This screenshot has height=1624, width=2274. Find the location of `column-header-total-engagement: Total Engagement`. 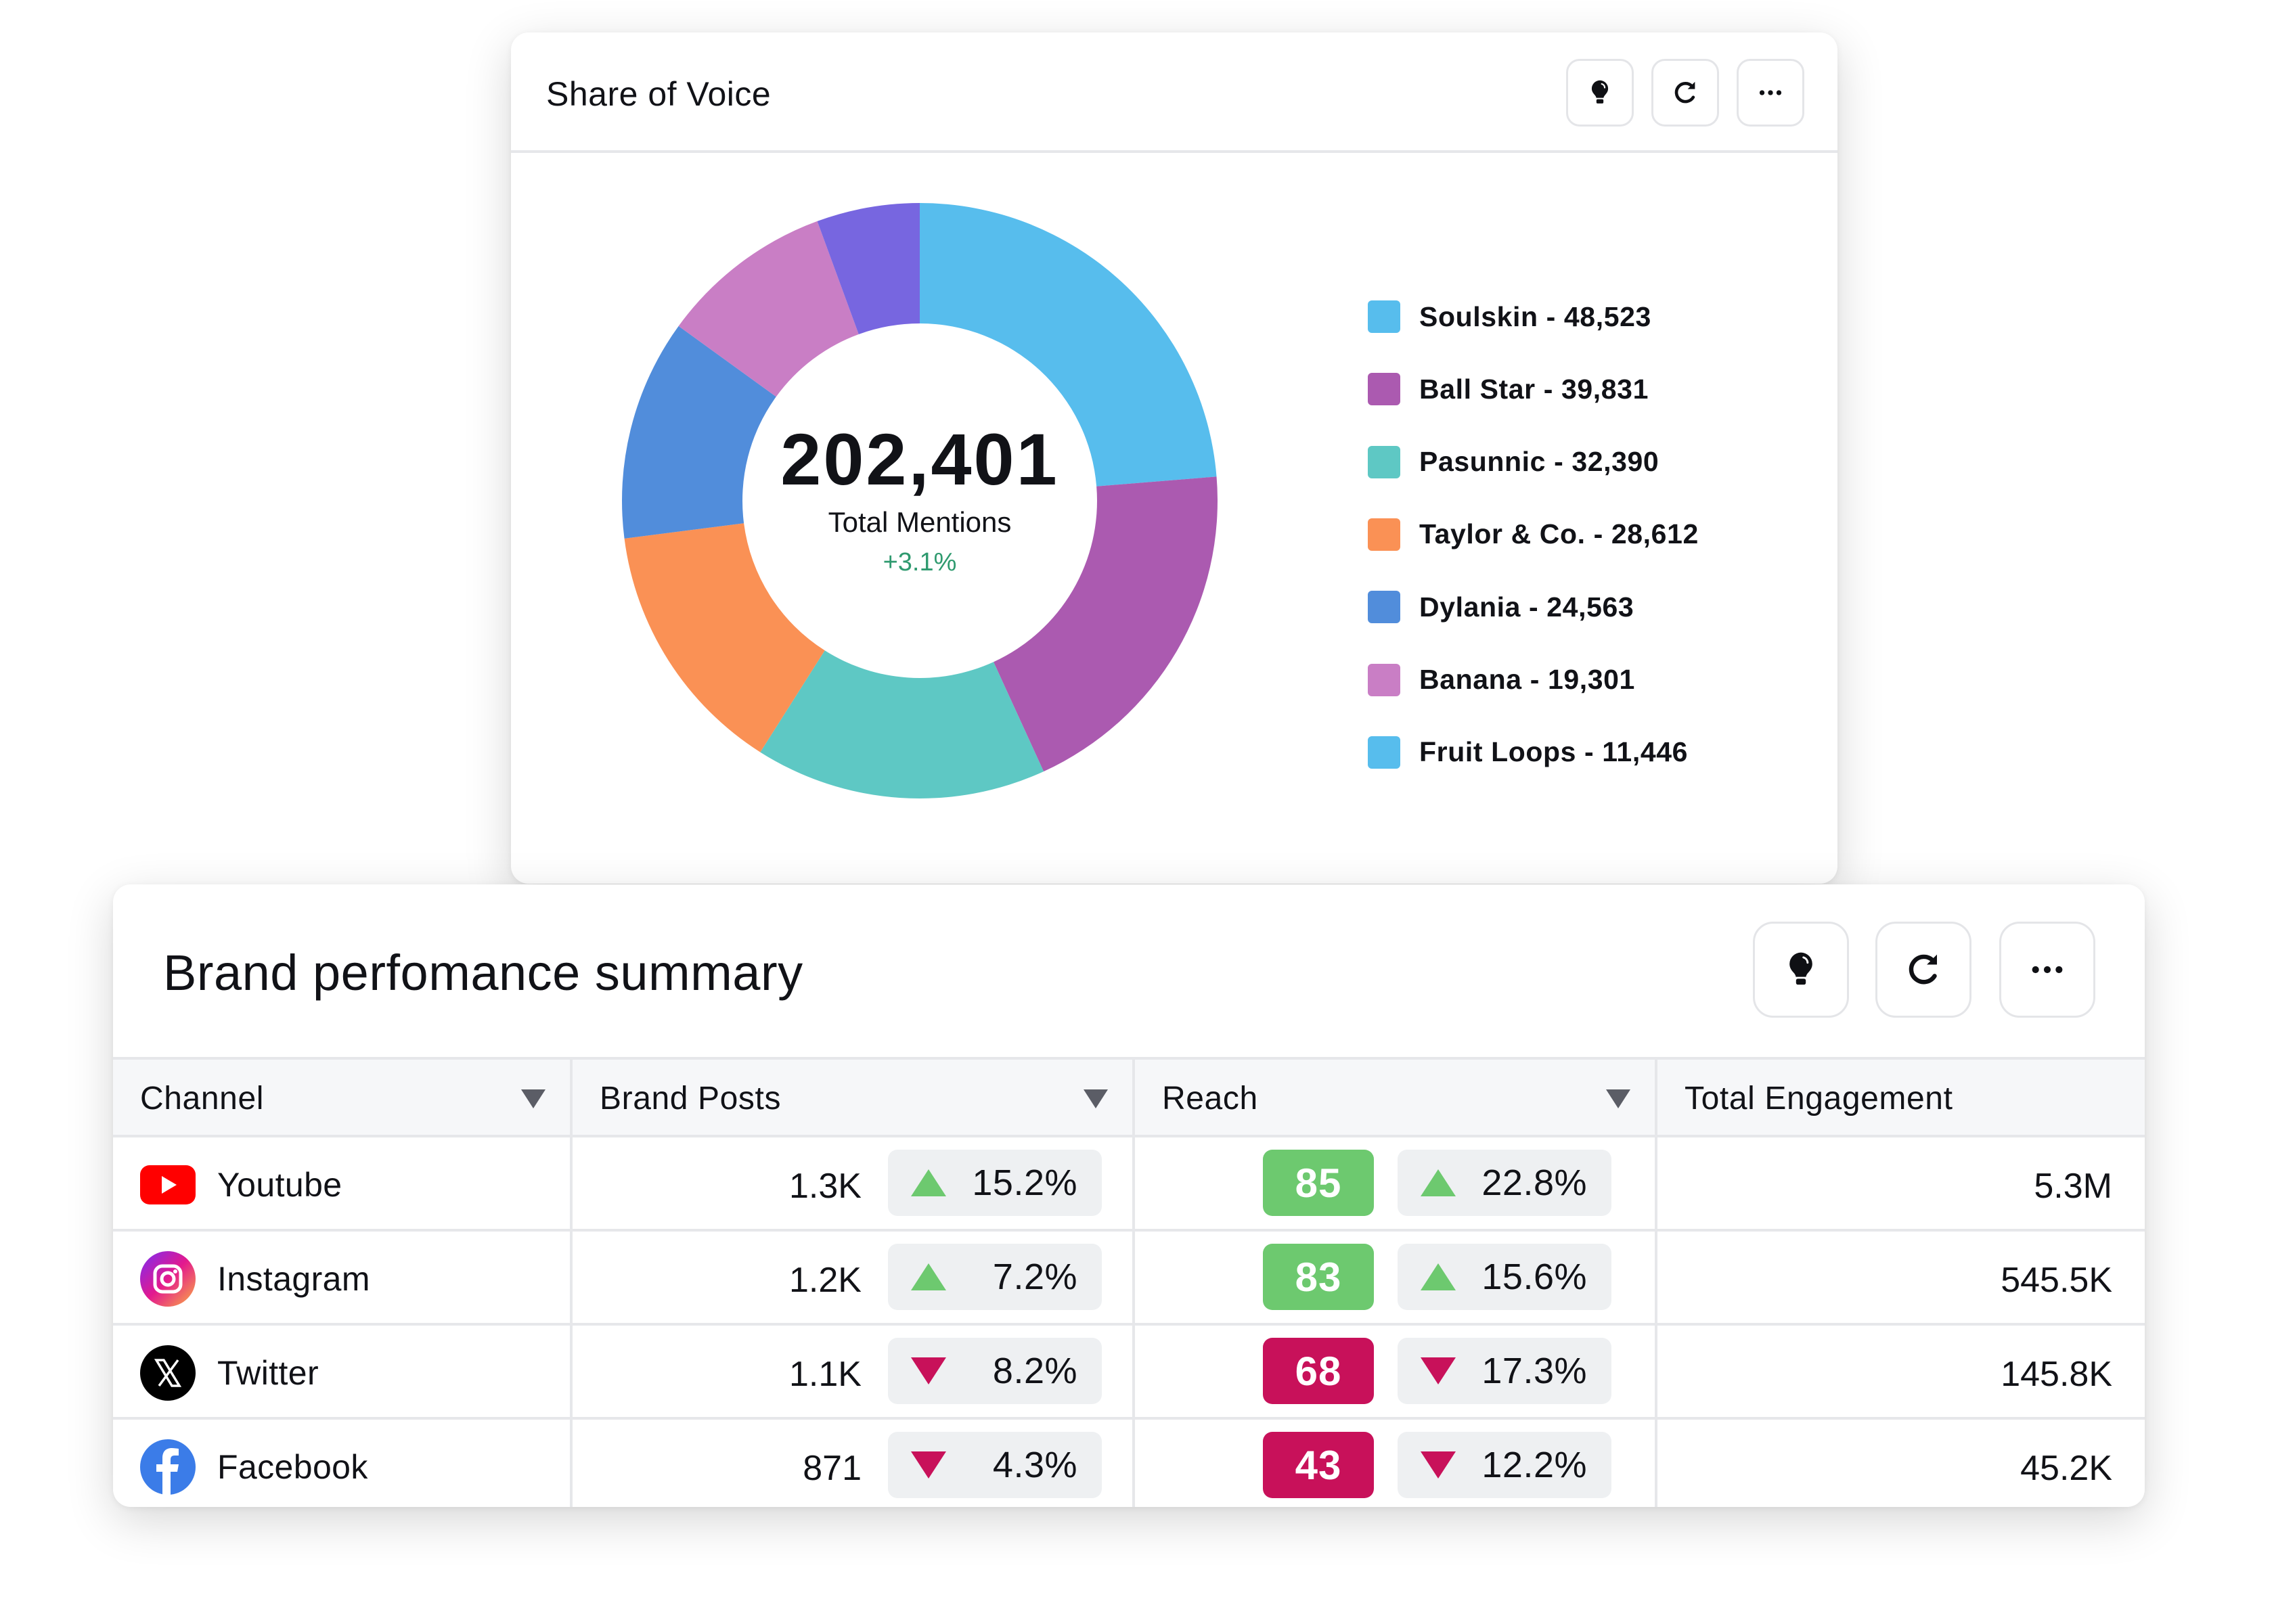

column-header-total-engagement: Total Engagement is located at coordinates (1900, 1097).